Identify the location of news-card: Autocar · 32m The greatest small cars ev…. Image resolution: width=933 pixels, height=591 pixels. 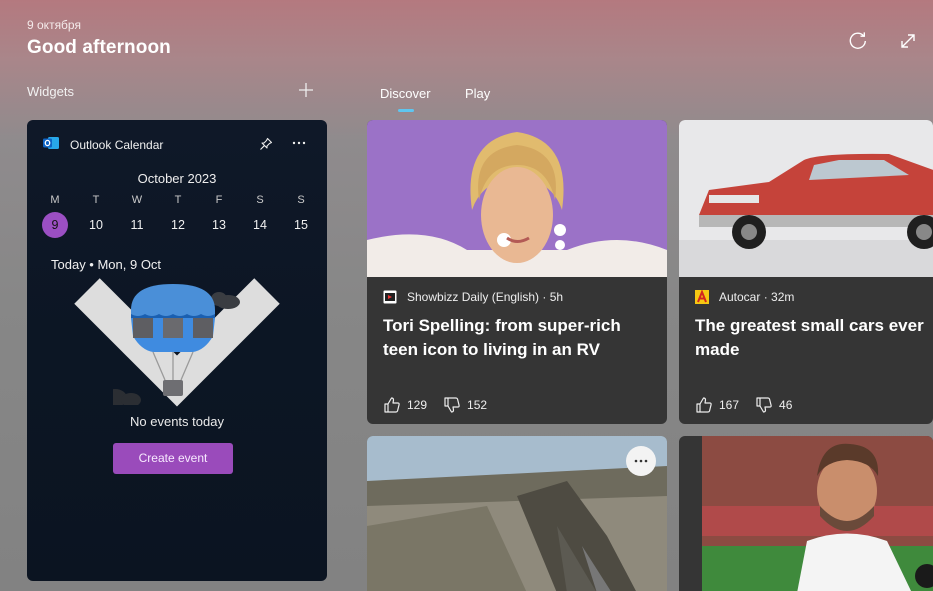
(806, 272).